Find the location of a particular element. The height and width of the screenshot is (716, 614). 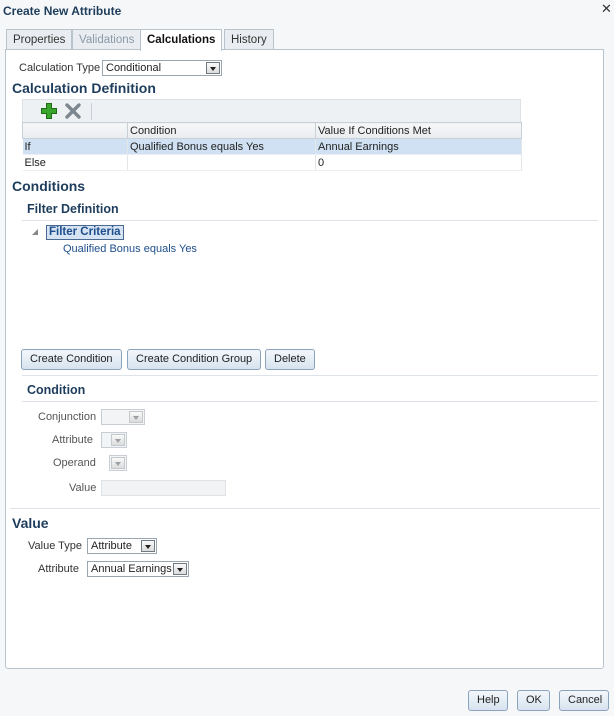

value-heading: Value is located at coordinates (30, 523).